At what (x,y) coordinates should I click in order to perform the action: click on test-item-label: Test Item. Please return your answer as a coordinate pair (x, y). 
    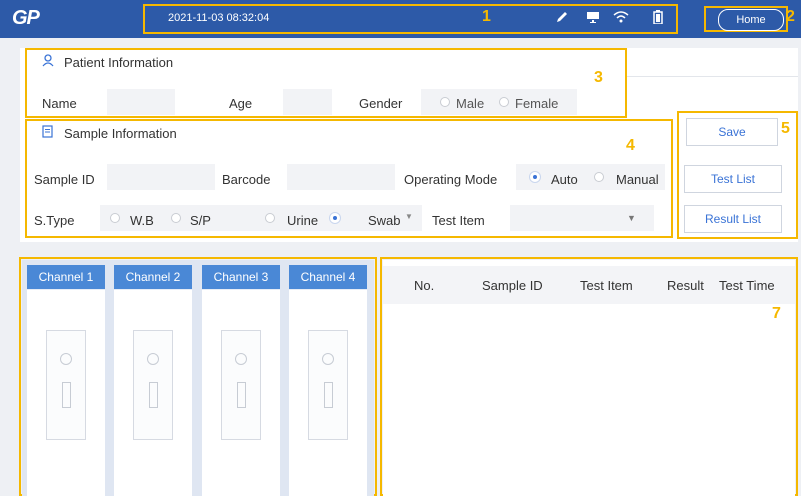
    Looking at the image, I should click on (458, 220).